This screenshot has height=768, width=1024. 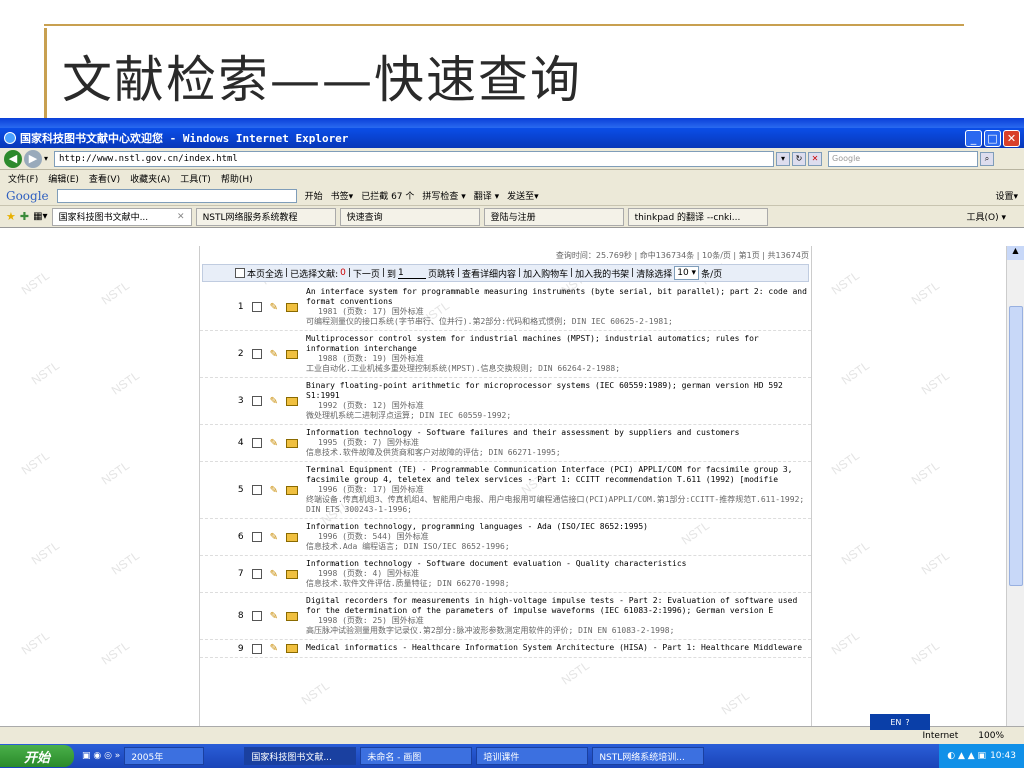 I want to click on tab-quick-search: 快速查询, so click(x=409, y=216).